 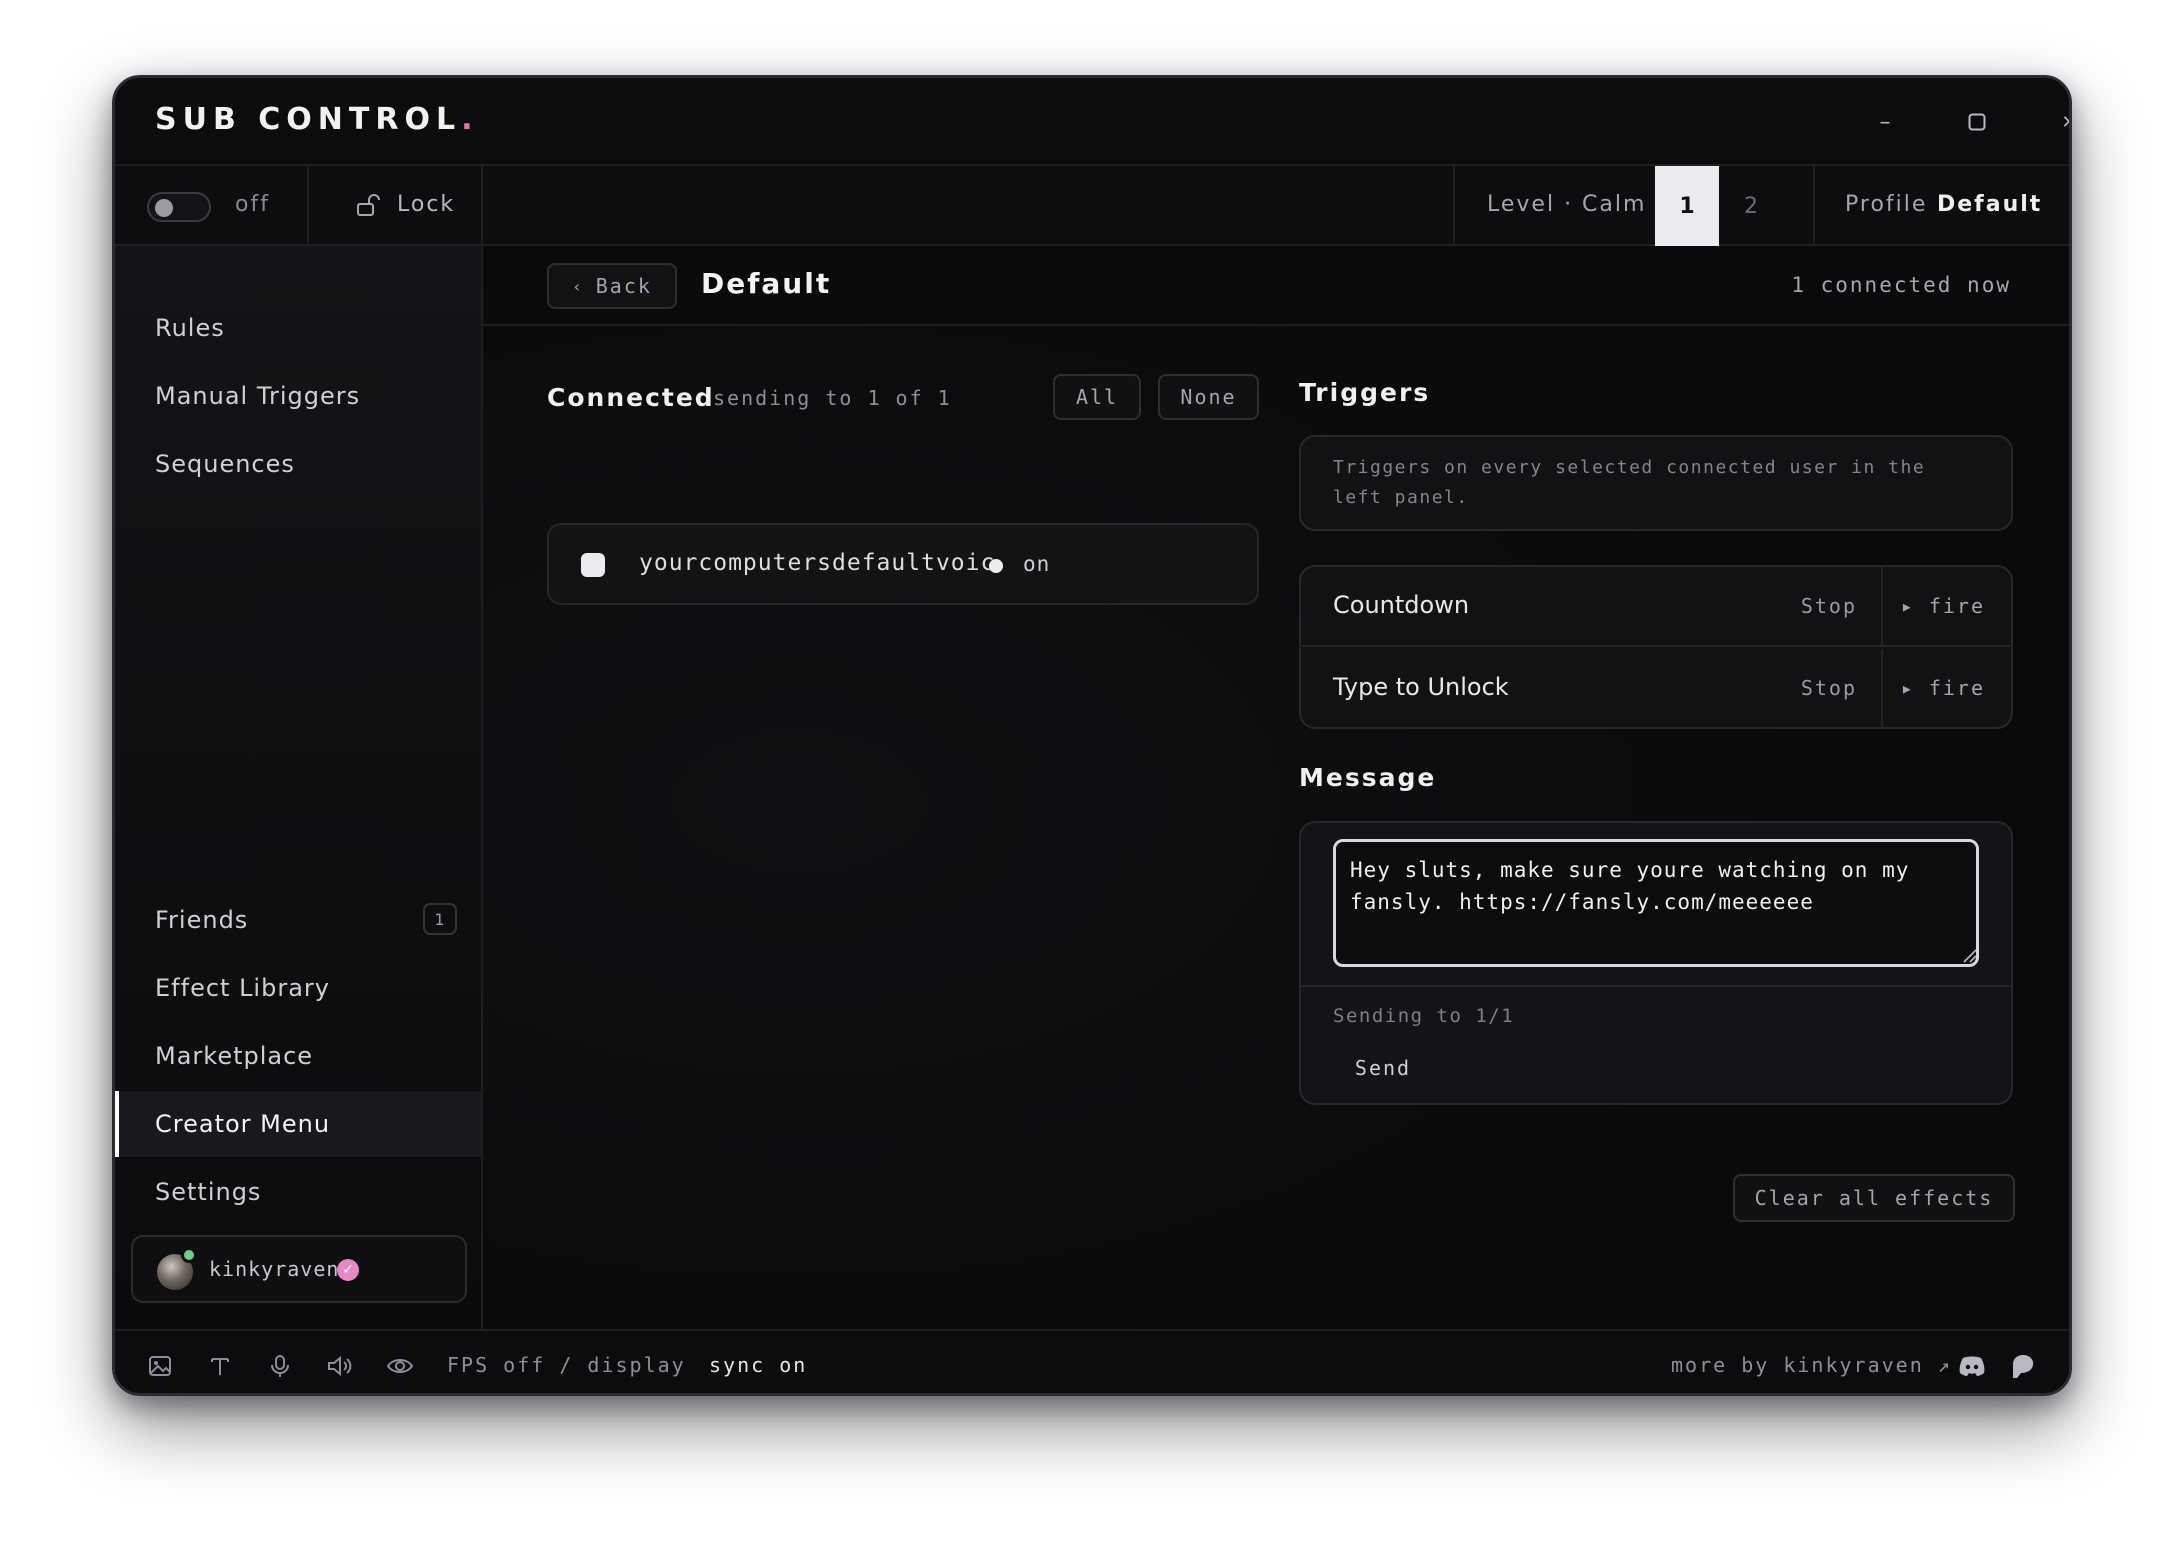 What do you see at coordinates (190, 328) in the screenshot?
I see `sidebar-item-label: Rules` at bounding box center [190, 328].